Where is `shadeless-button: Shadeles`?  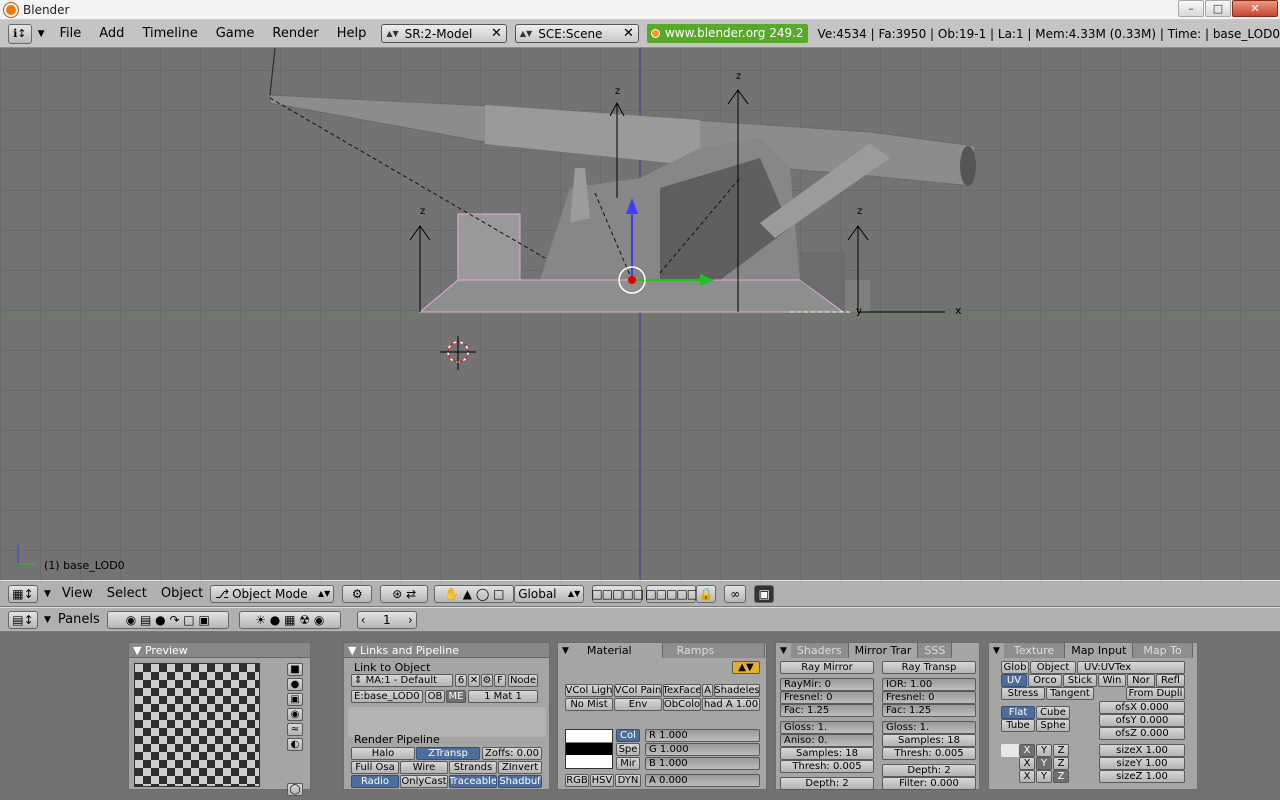 shadeless-button: Shadeles is located at coordinates (737, 690).